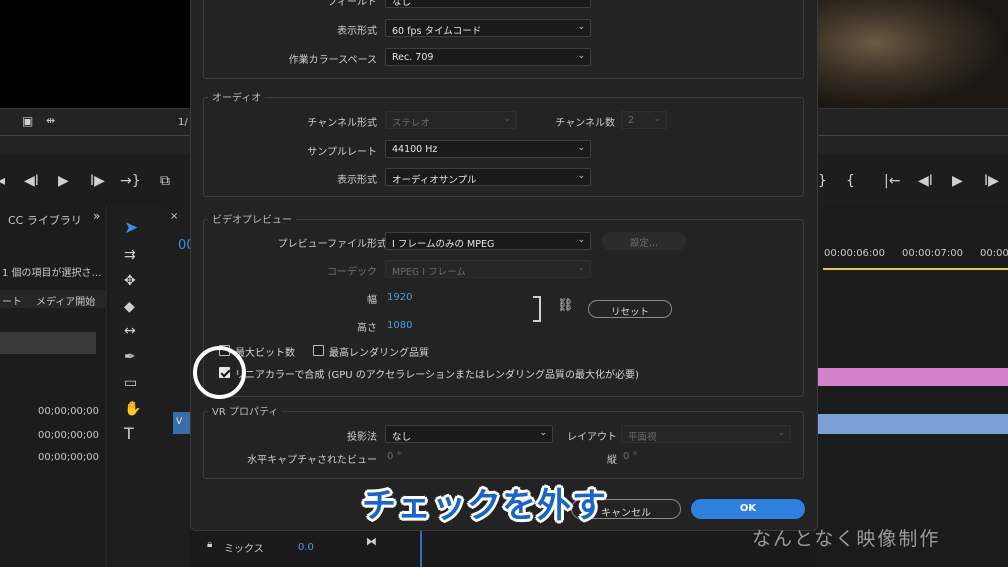  Describe the element at coordinates (183, 122) in the screenshot. I see `ruler-value: 1/` at that location.